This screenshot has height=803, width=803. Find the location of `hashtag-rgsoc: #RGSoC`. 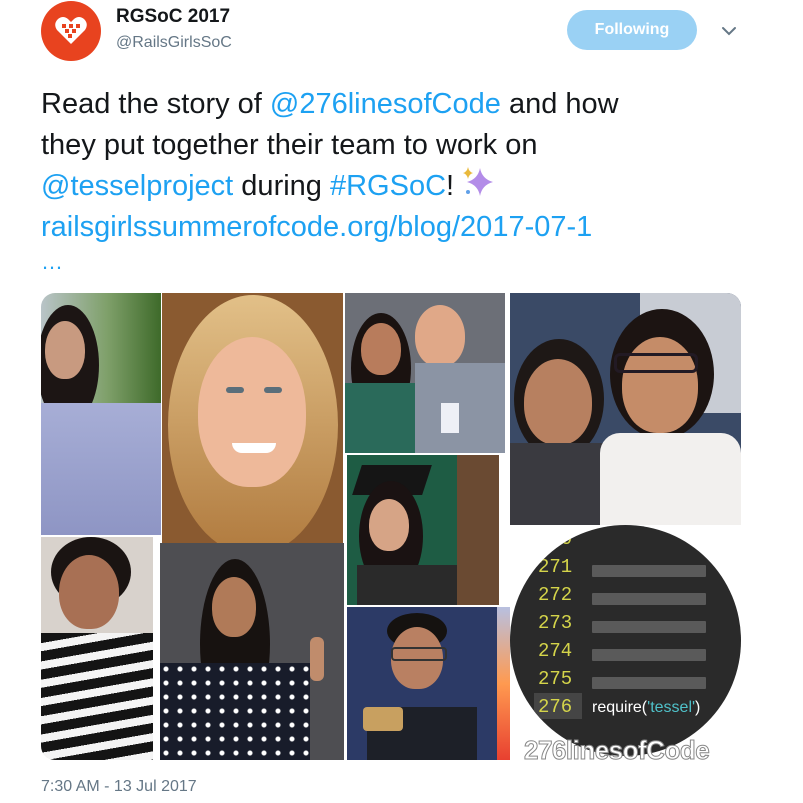

hashtag-rgsoc: #RGSoC is located at coordinates (388, 186).